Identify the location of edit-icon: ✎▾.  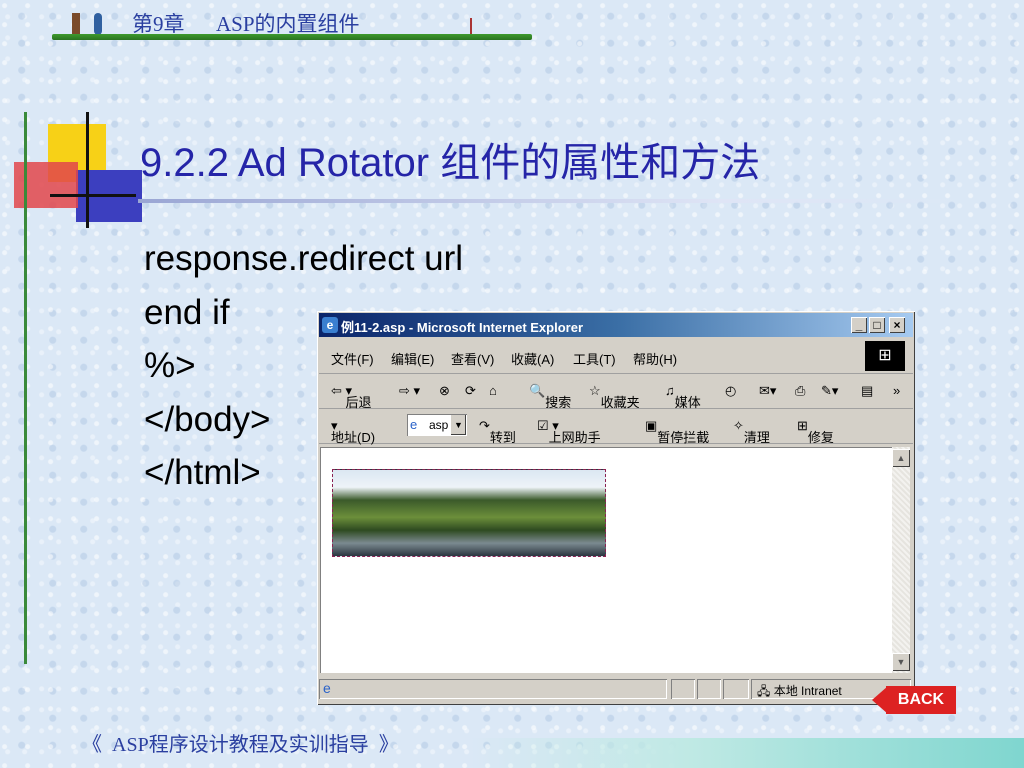
(829, 391).